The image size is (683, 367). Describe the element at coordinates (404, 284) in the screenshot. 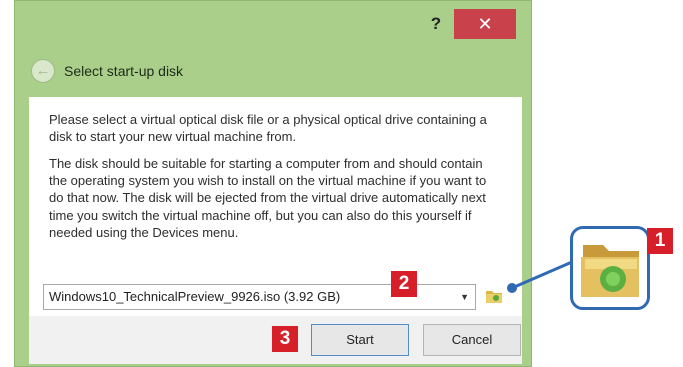

I see `callout-badge-2: 2` at that location.